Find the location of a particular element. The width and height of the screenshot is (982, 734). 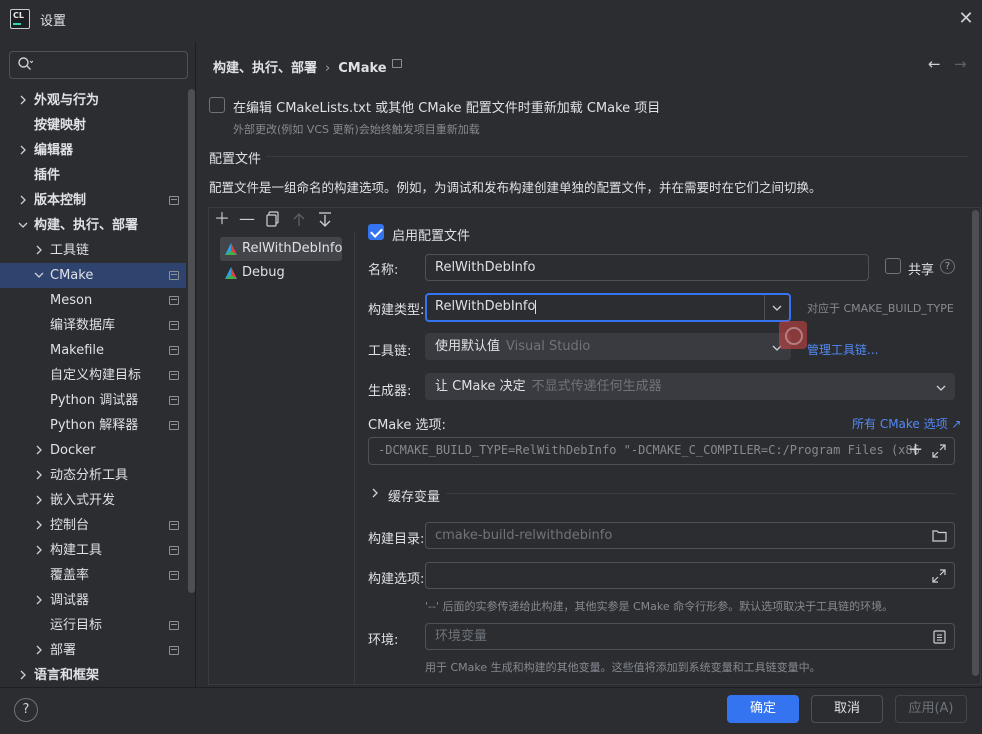

enable-profile-checkbox is located at coordinates (376, 232).